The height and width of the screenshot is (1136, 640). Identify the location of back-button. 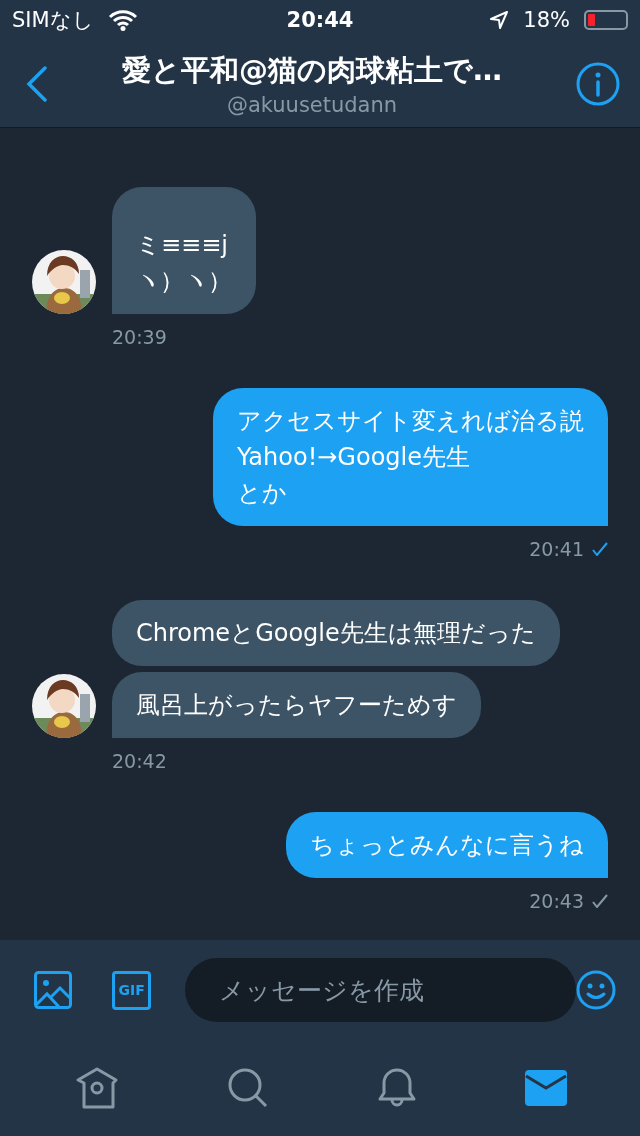
(37, 83).